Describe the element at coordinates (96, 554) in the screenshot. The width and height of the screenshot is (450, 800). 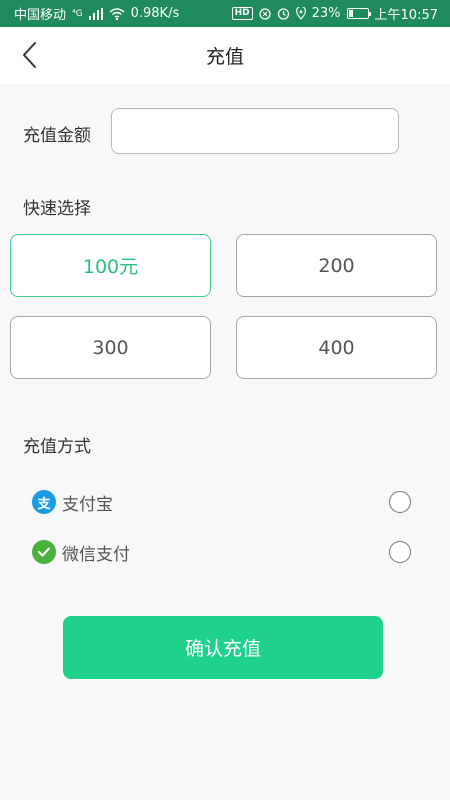
I see `payment-option-label: 微信支付` at that location.